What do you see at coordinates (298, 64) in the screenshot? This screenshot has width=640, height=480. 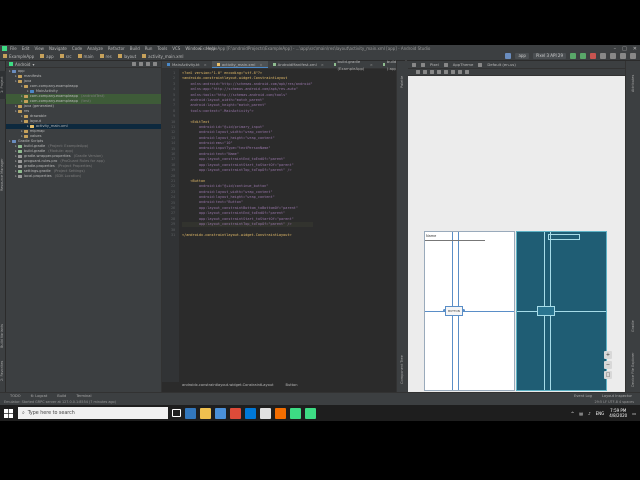 I see `editor-tab: AndroidManifest.xml ×` at bounding box center [298, 64].